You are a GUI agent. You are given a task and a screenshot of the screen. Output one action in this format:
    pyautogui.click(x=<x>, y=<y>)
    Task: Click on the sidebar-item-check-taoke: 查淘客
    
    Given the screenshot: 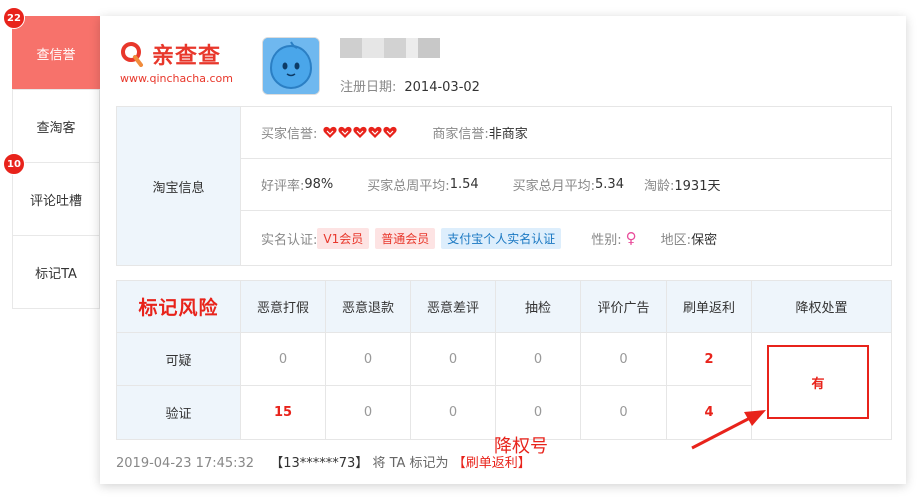 What is the action you would take?
    pyautogui.click(x=56, y=125)
    